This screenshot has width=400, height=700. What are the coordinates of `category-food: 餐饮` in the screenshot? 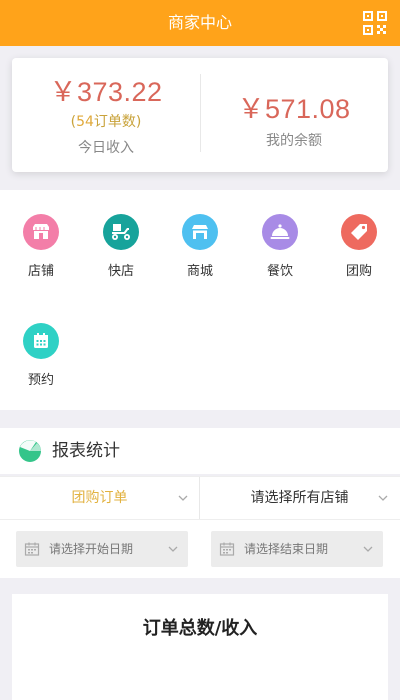 It's located at (280, 246).